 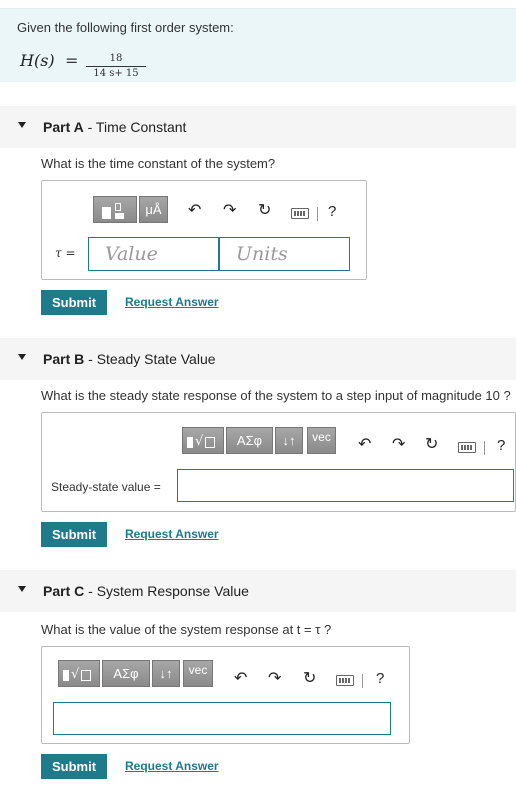 I want to click on part-b-submit-button: Submit, so click(x=74, y=534).